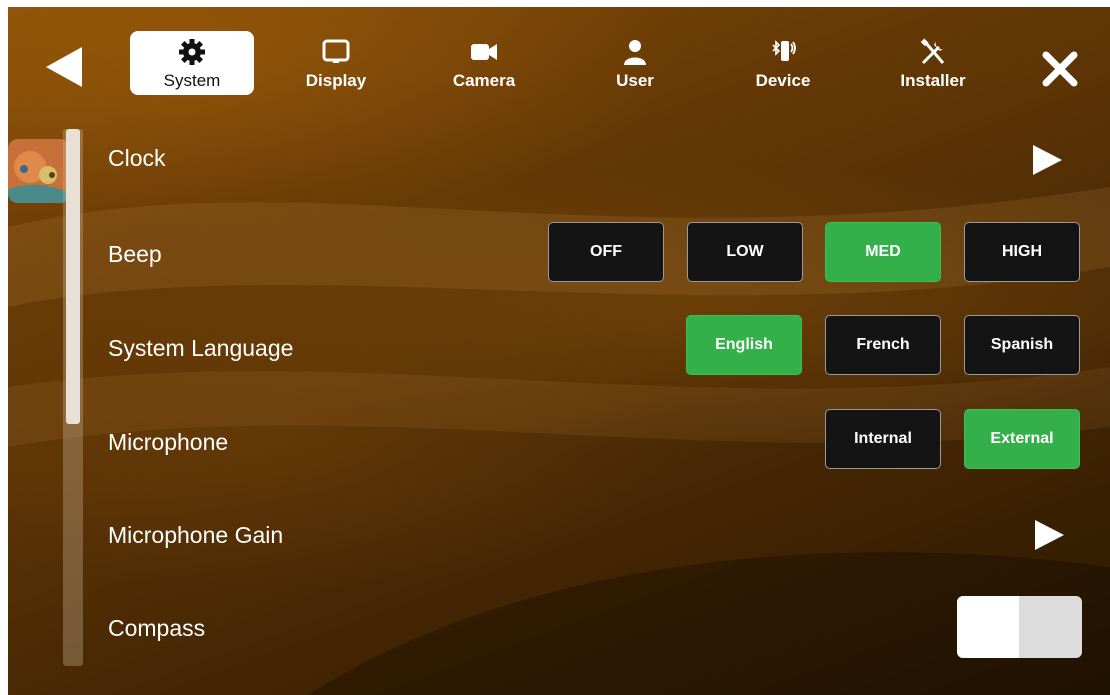  I want to click on language-english-button: English, so click(744, 345).